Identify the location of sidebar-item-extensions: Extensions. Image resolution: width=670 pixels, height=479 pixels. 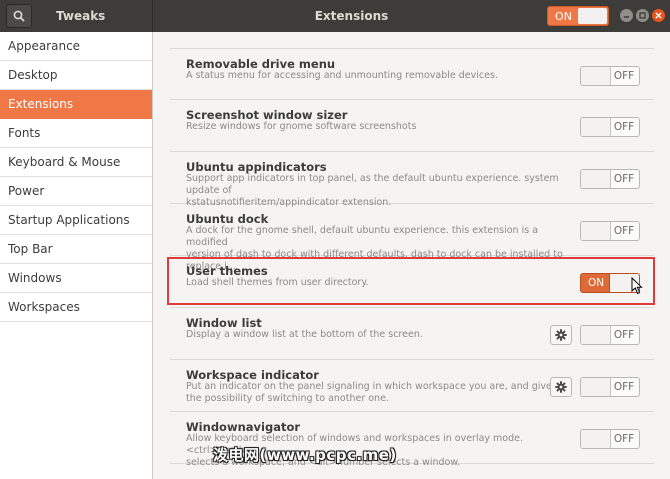
(76, 104).